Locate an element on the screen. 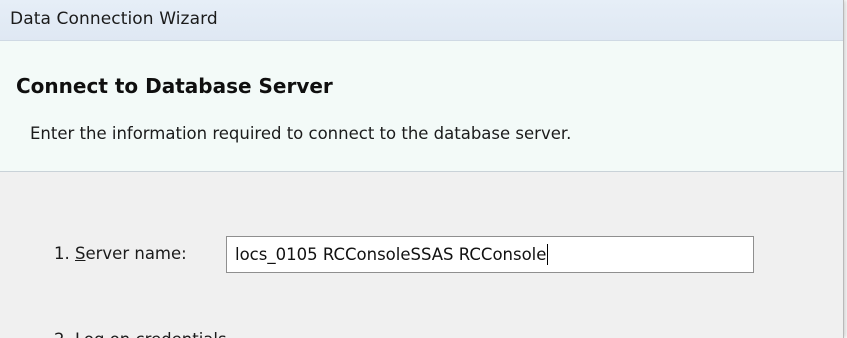  server-name-input: locs_0105 RCConsoleSSAS RCConsole is located at coordinates (490, 254).